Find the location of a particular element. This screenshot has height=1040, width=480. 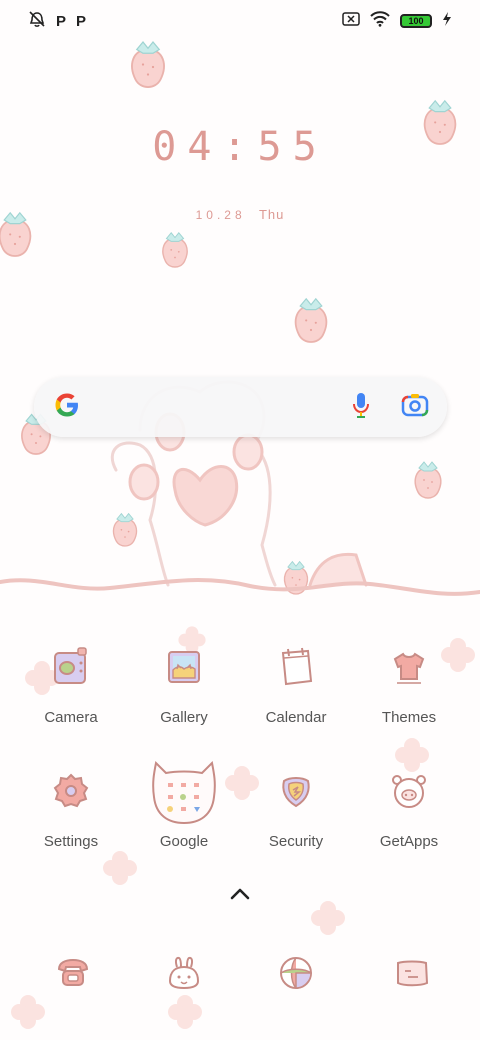

app-label: GetApps is located at coordinates (409, 841).